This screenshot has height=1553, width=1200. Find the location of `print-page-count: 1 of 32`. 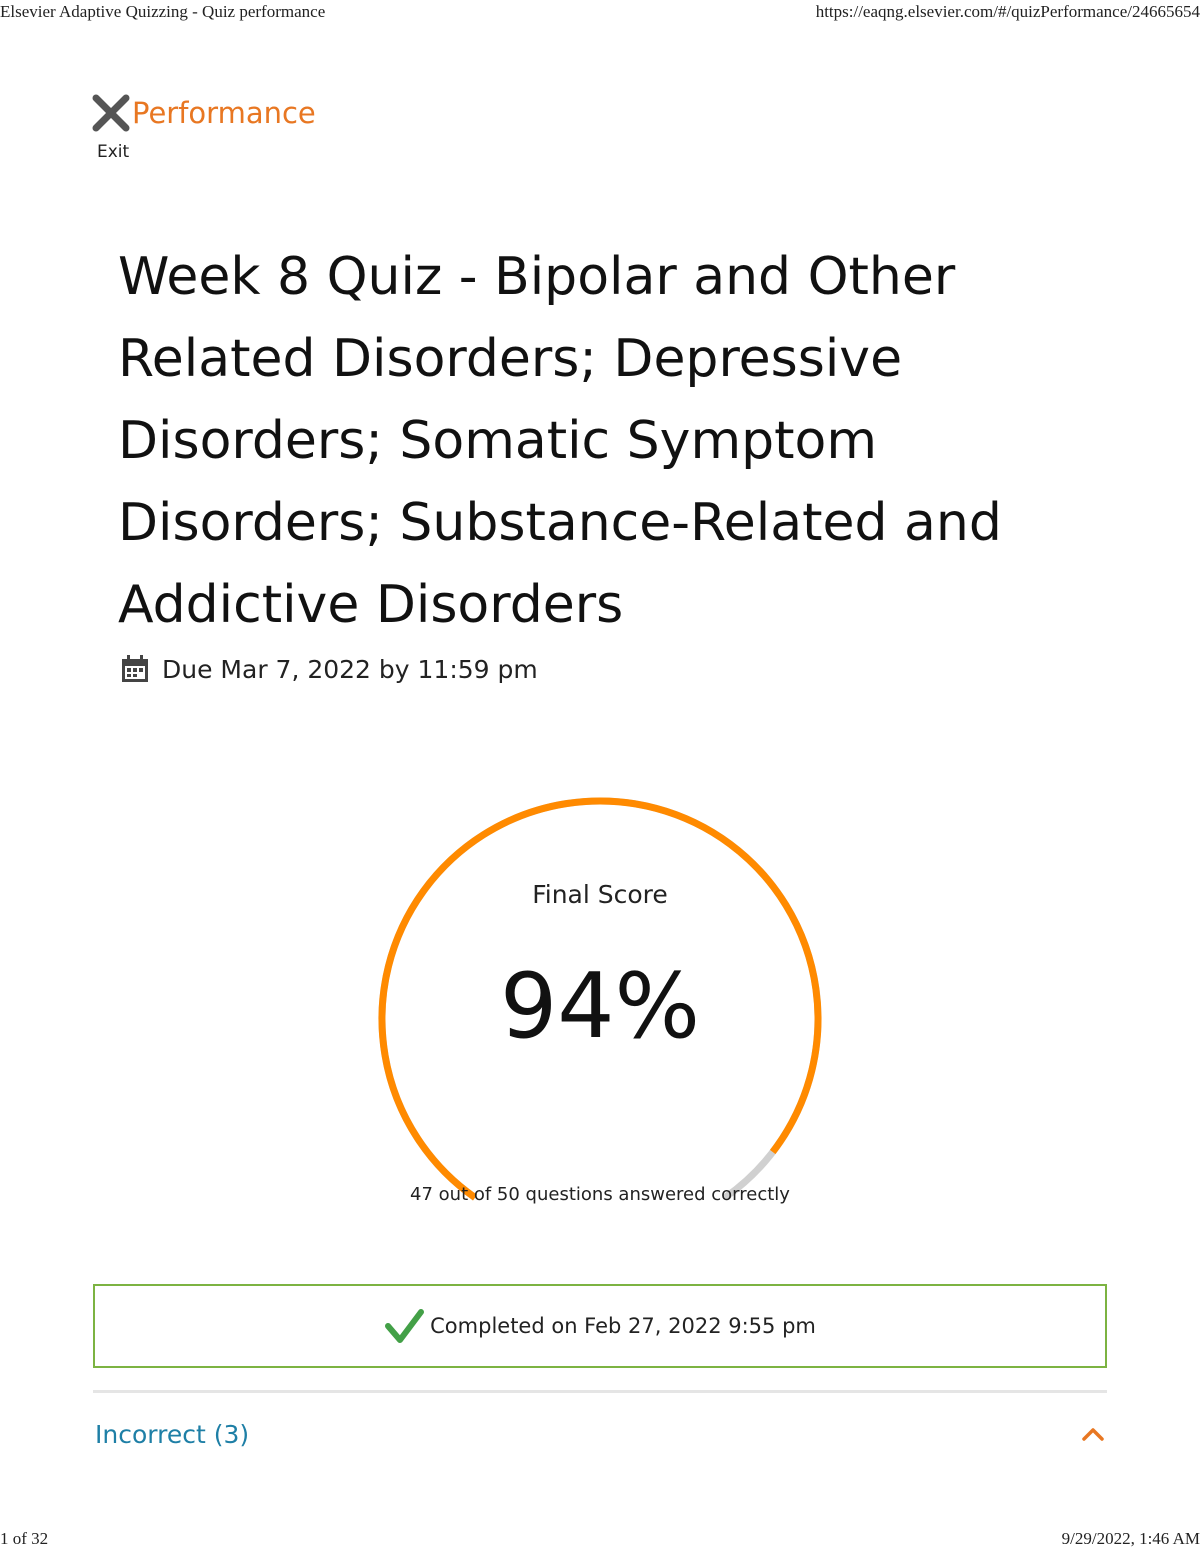

print-page-count: 1 of 32 is located at coordinates (24, 1538).